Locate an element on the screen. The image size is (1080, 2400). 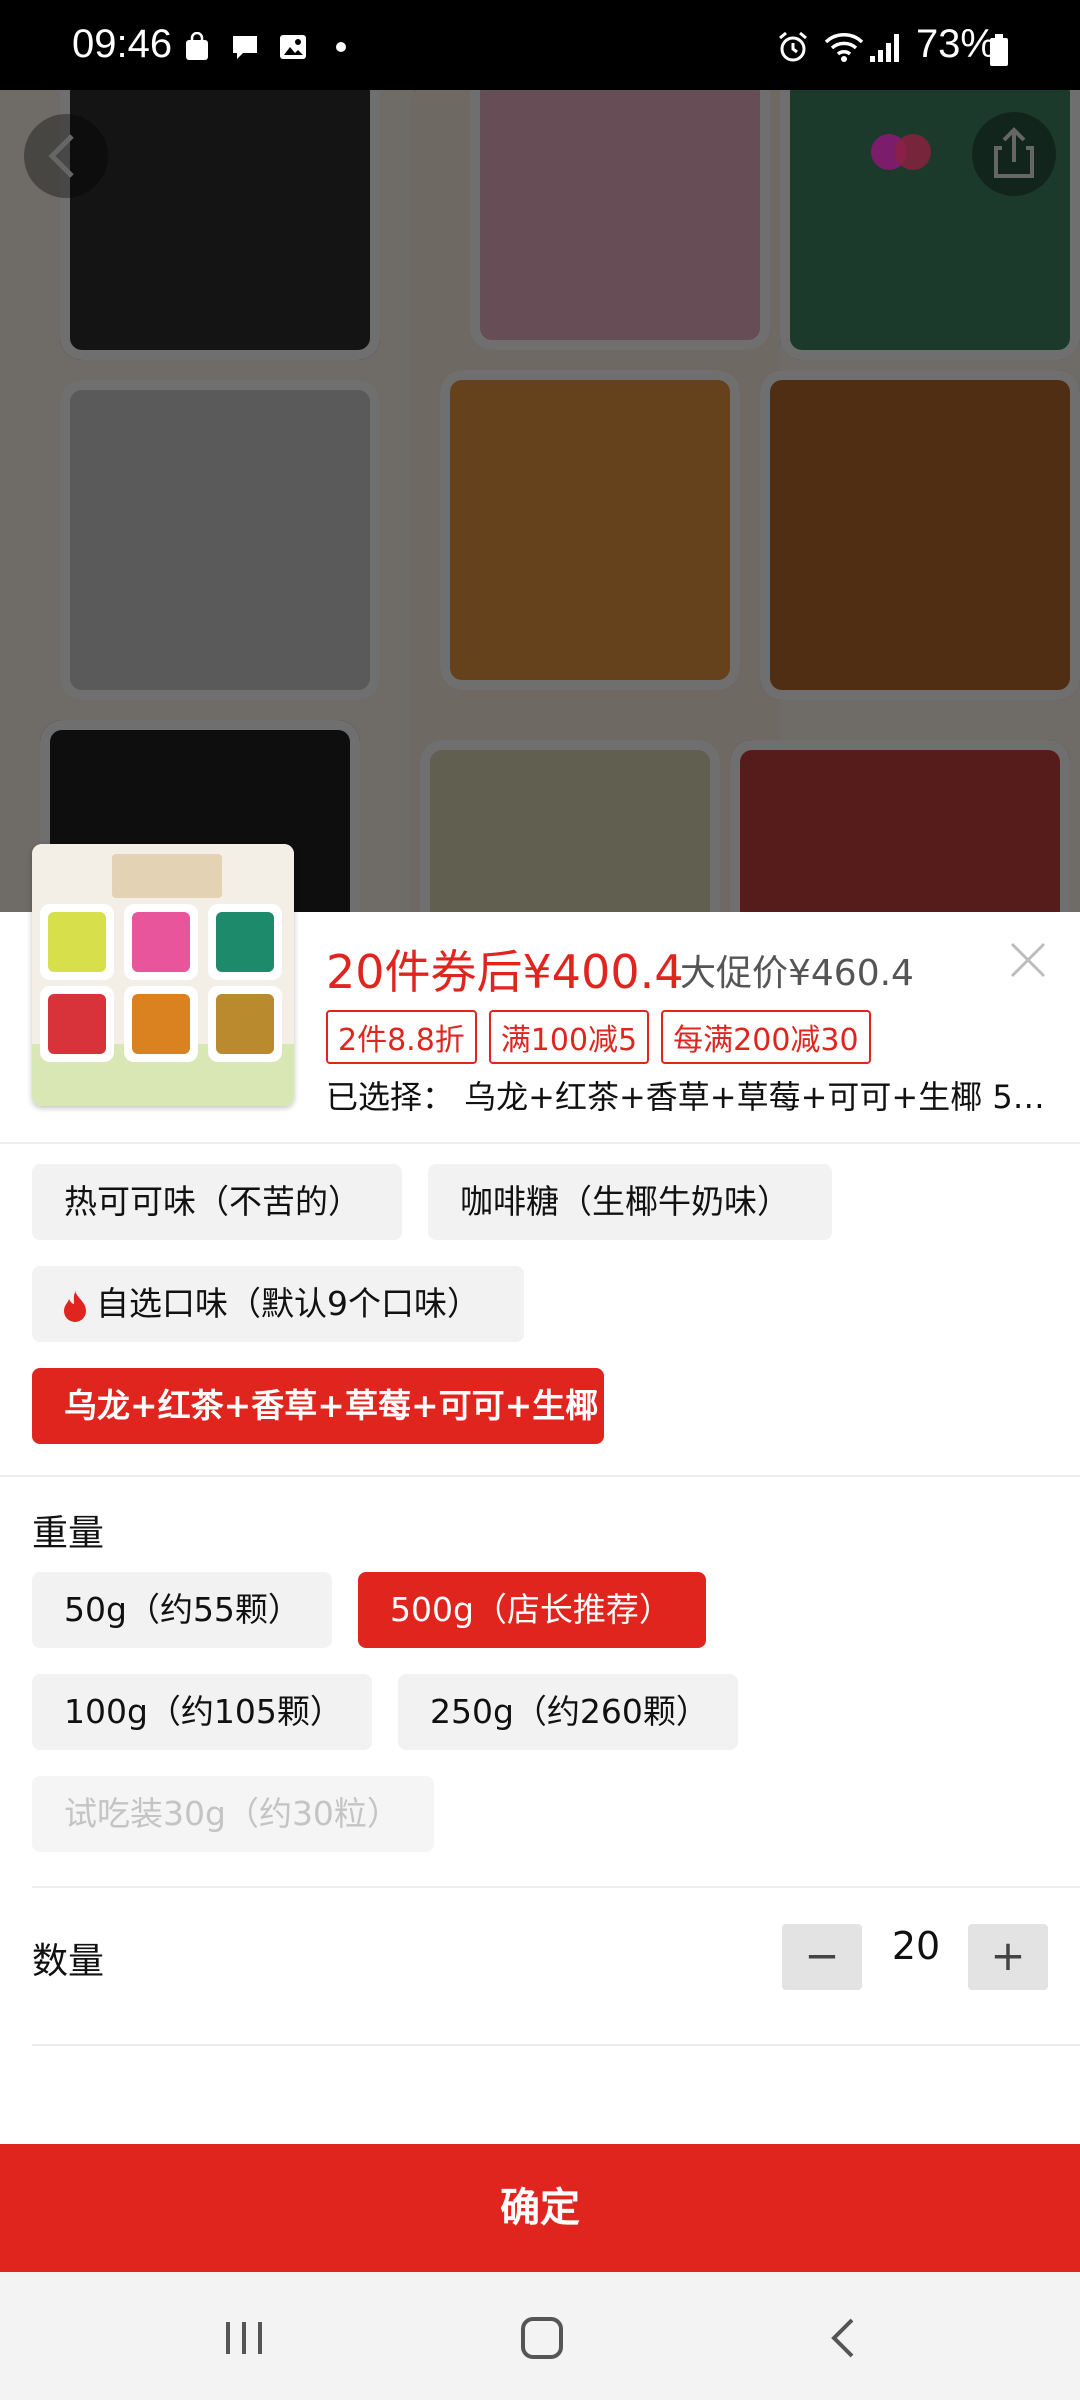
promo-tag: 2件8.8折 is located at coordinates (401, 1037).